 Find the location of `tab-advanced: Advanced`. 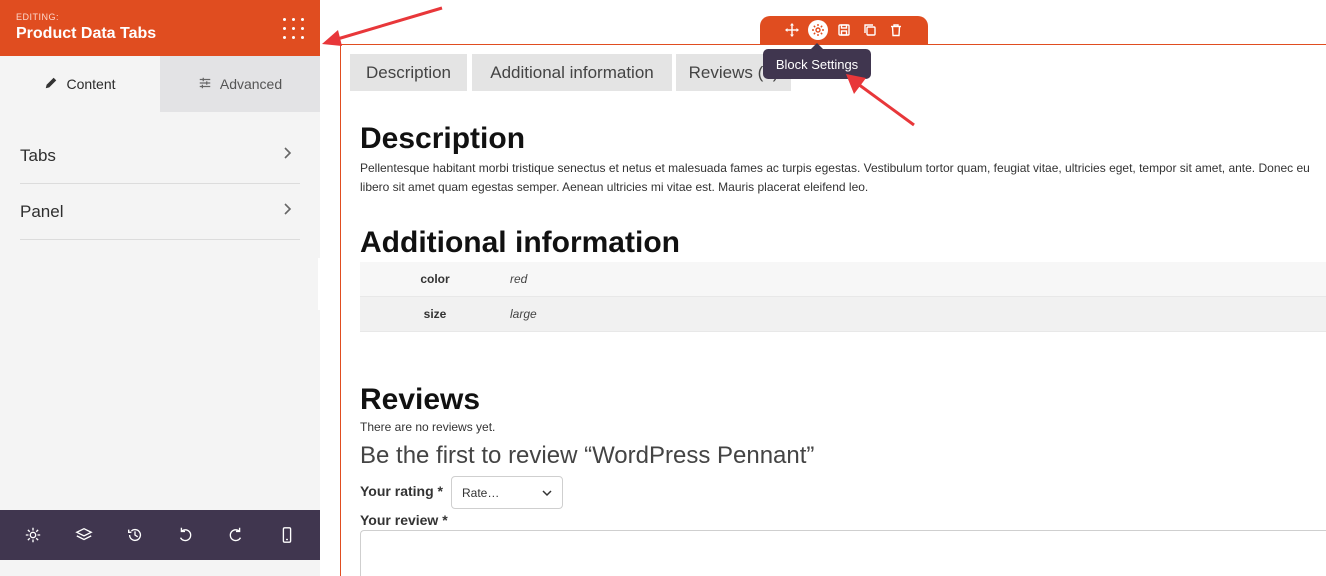

tab-advanced: Advanced is located at coordinates (240, 84).